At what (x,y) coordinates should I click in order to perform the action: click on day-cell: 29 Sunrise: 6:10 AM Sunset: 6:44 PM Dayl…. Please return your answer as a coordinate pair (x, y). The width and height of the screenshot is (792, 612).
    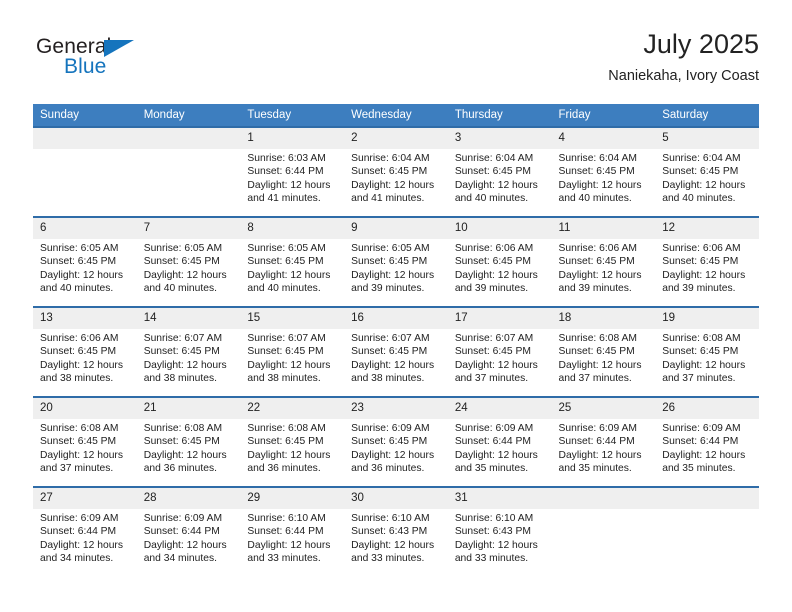
    Looking at the image, I should click on (292, 531).